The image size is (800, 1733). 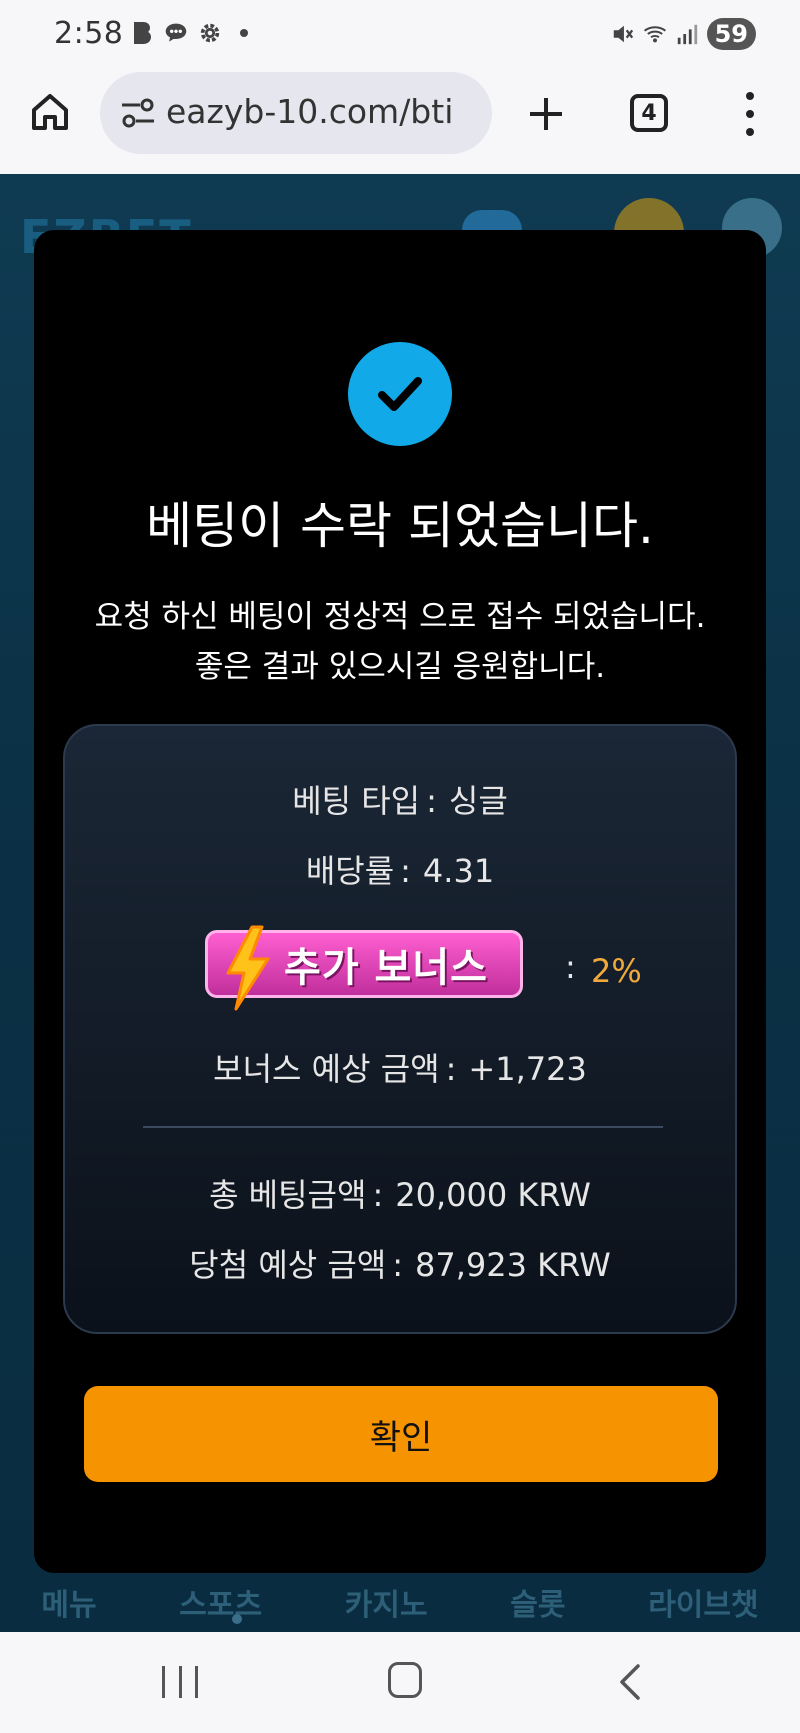 I want to click on mute-icon, so click(x=623, y=34).